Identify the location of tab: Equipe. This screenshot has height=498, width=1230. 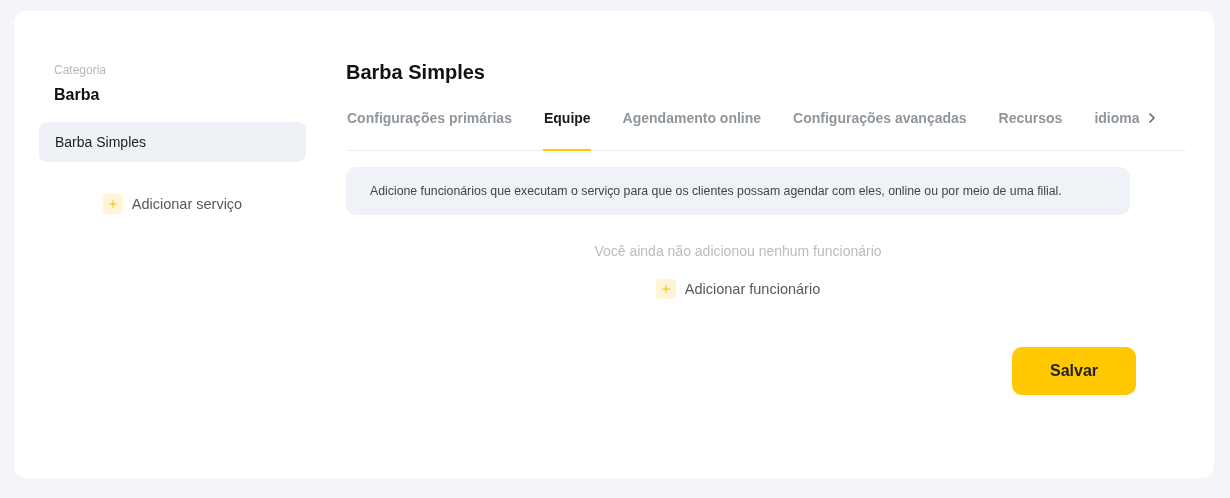
(566, 130).